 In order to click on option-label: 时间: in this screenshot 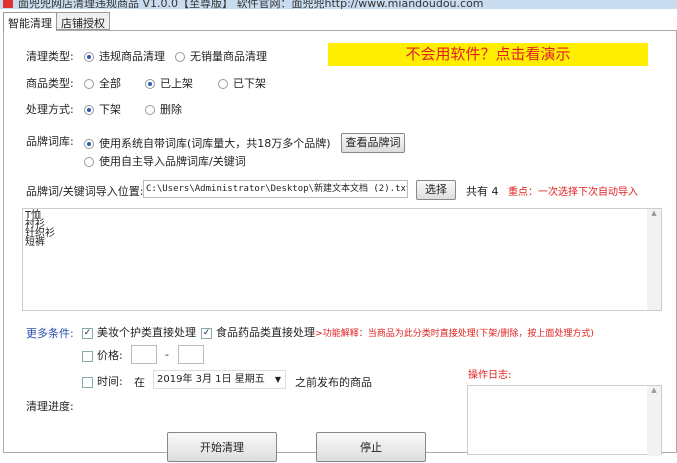, I will do `click(110, 381)`.